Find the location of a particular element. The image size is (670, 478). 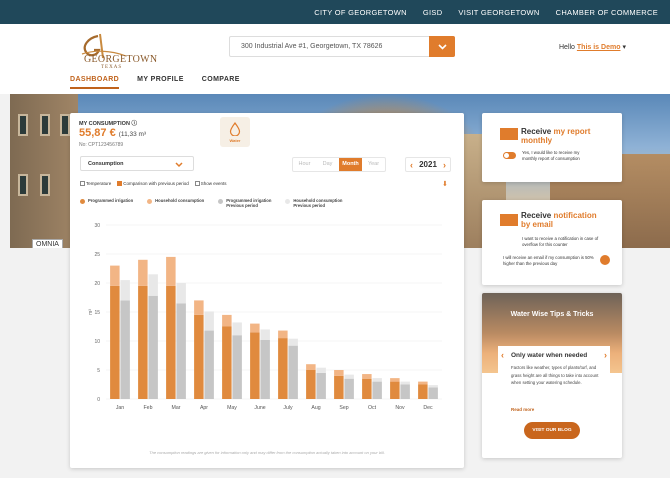

events-checkbox: Show events is located at coordinates (210, 184).